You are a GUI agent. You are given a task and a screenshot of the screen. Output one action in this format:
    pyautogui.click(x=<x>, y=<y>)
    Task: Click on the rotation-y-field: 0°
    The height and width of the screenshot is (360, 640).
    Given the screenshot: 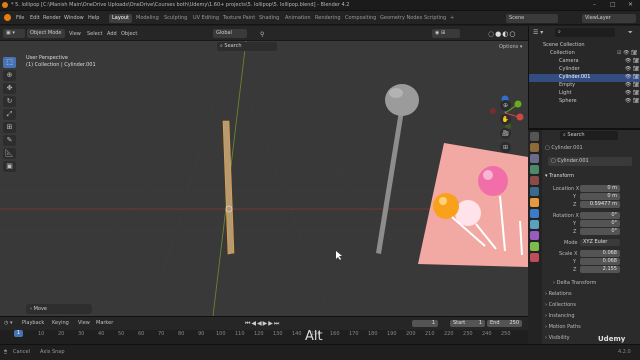 What is the action you would take?
    pyautogui.click(x=600, y=223)
    